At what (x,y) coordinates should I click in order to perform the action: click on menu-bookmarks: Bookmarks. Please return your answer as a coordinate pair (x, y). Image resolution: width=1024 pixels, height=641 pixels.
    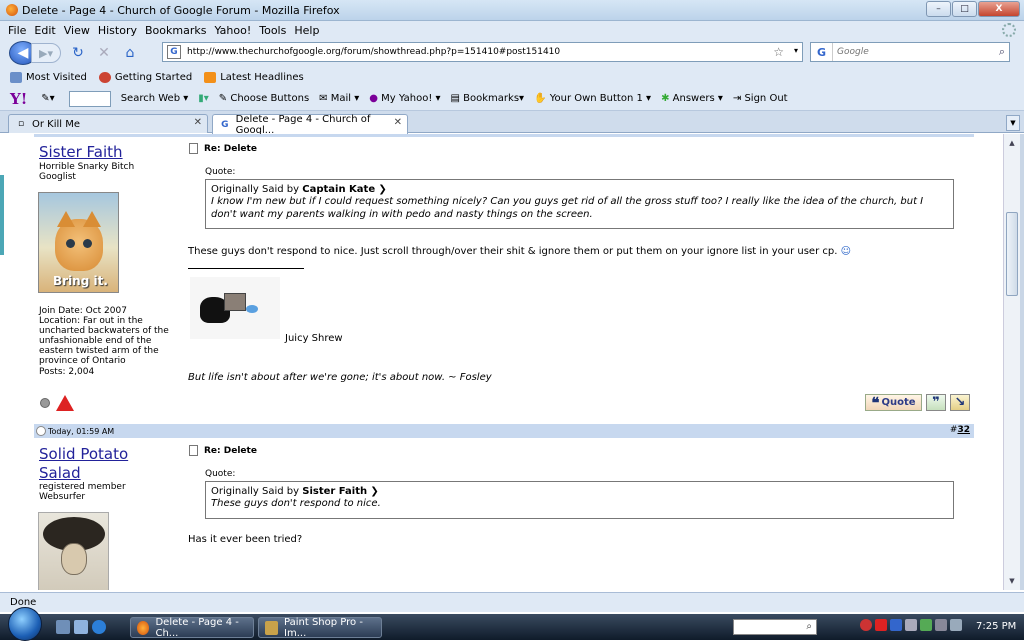
    Looking at the image, I should click on (175, 30).